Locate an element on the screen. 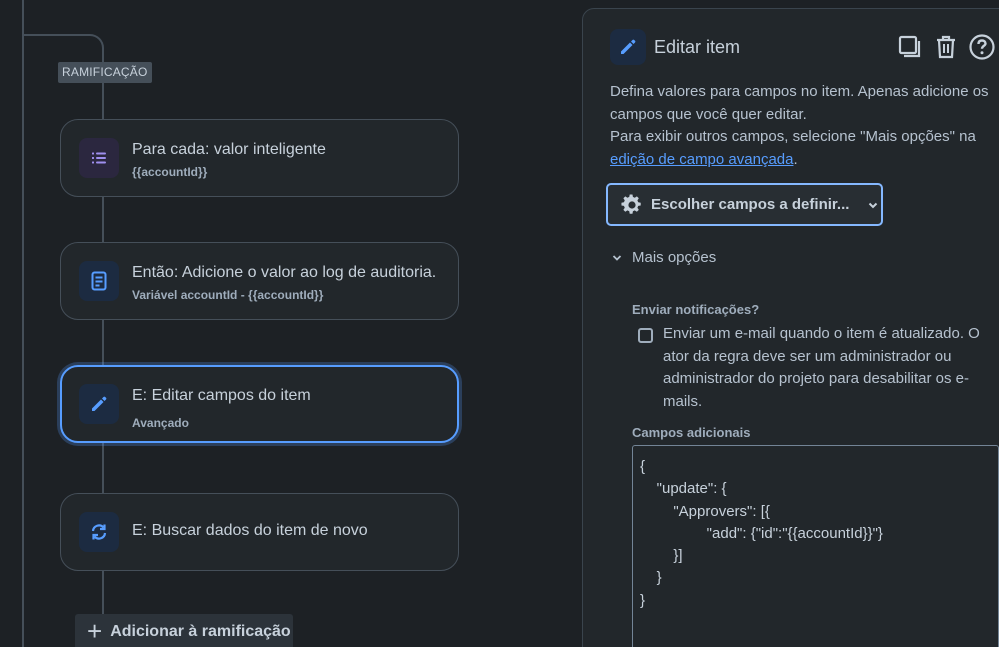 This screenshot has width=999, height=647. delete-button is located at coordinates (946, 47).